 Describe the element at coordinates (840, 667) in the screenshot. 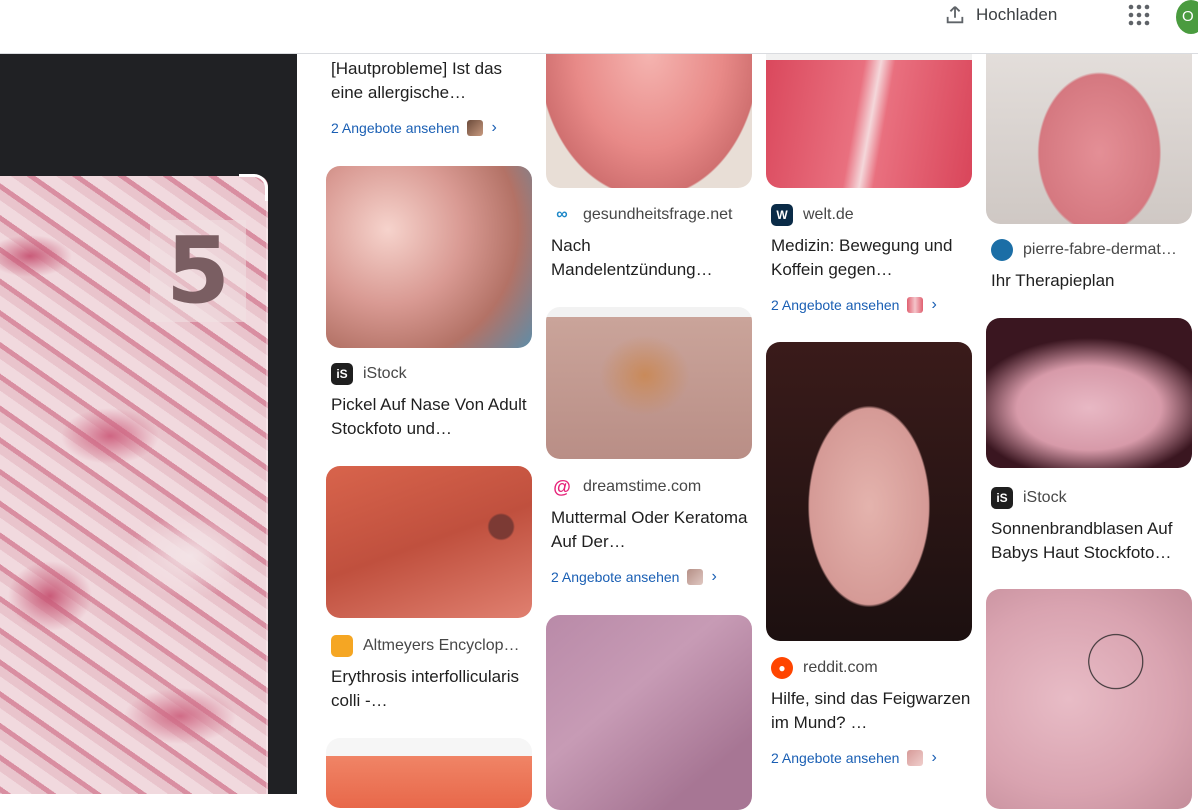

I see `result-source-label: reddit.com` at that location.